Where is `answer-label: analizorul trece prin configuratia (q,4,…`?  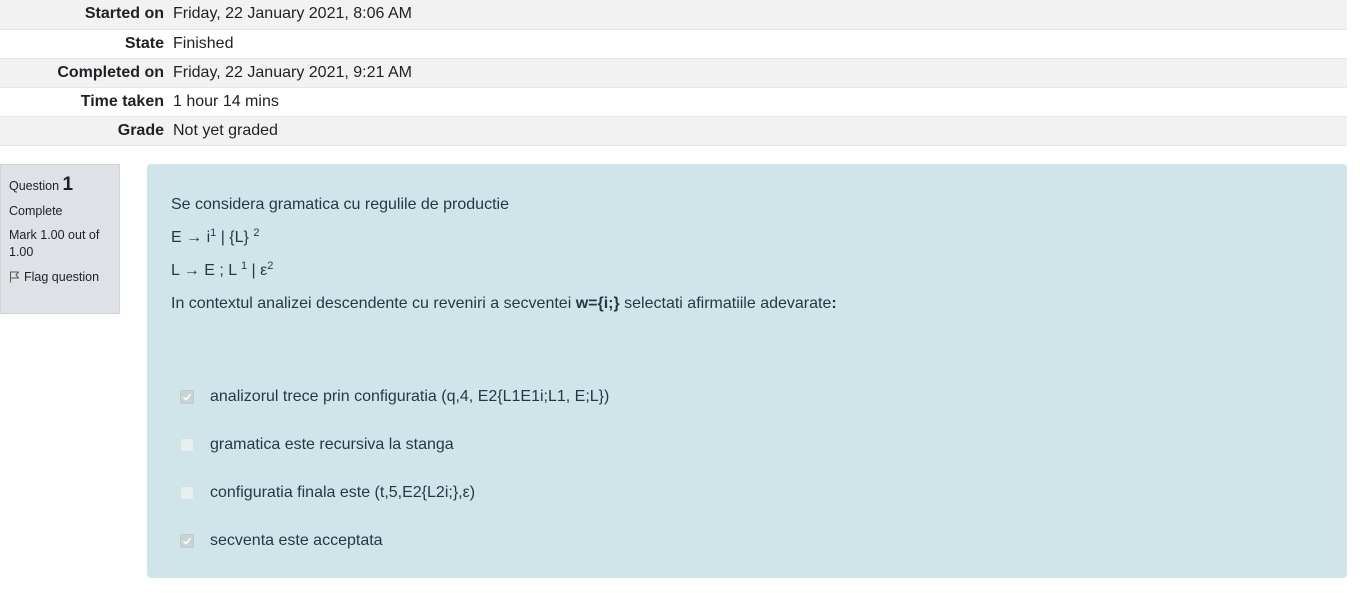 answer-label: analizorul trece prin configuratia (q,4,… is located at coordinates (410, 396).